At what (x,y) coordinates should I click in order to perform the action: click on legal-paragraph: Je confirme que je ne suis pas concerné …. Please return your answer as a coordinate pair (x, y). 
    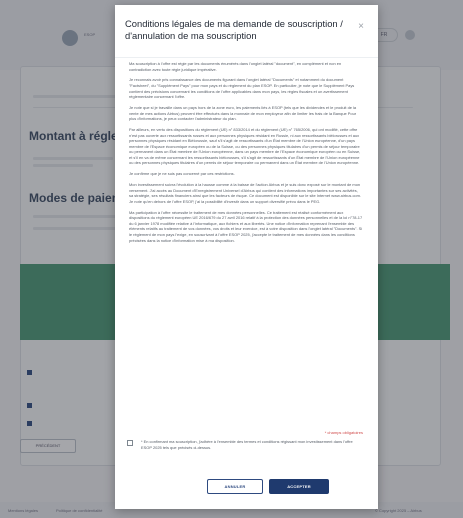
    Looking at the image, I should click on (182, 174).